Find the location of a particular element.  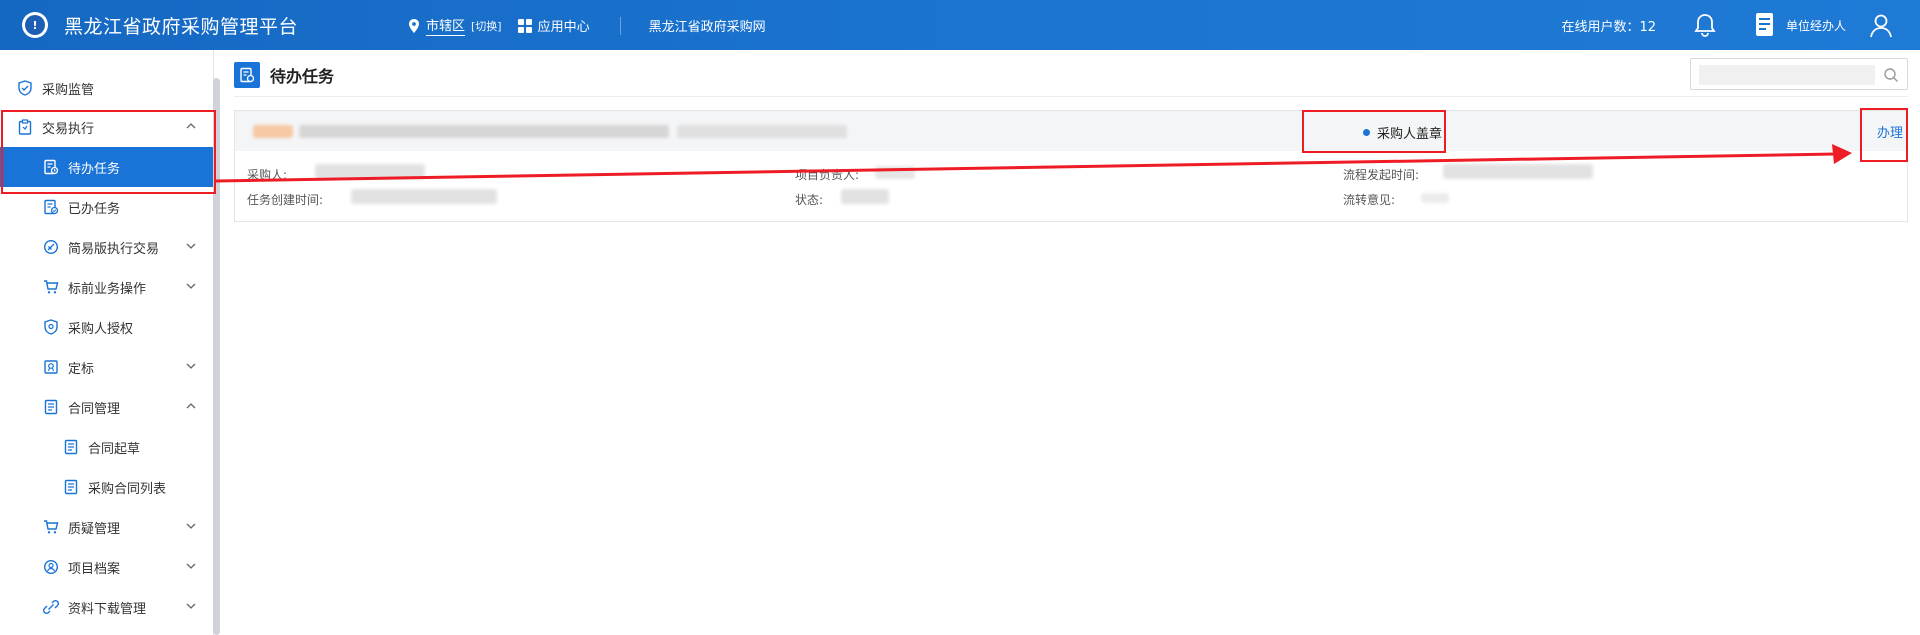

sidebar-item-project-archive: 项目档案 is located at coordinates (107, 567).